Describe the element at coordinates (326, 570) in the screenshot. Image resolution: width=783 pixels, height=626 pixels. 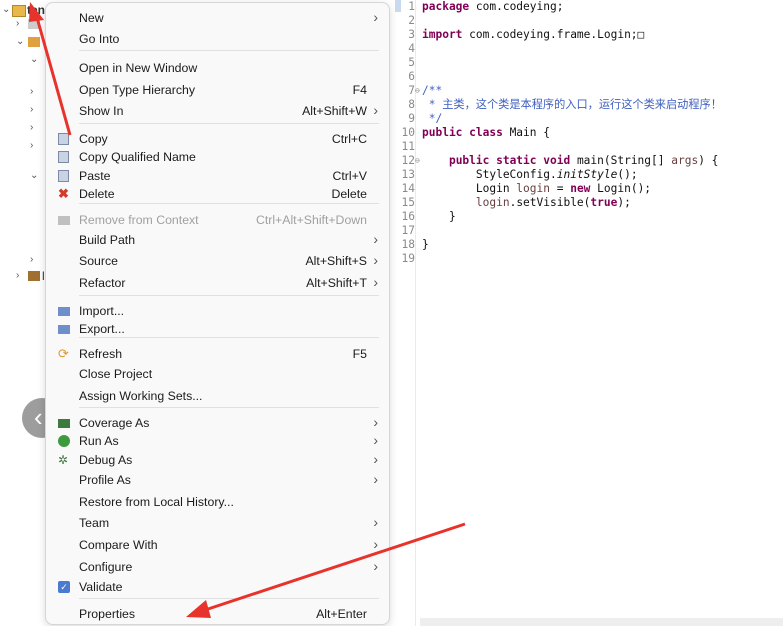
I see `arrow-to-properties` at that location.